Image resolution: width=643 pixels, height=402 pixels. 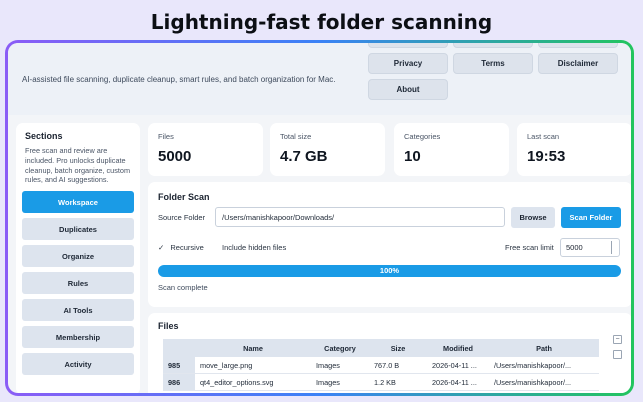 I want to click on check-icon: ✓, so click(x=161, y=247).